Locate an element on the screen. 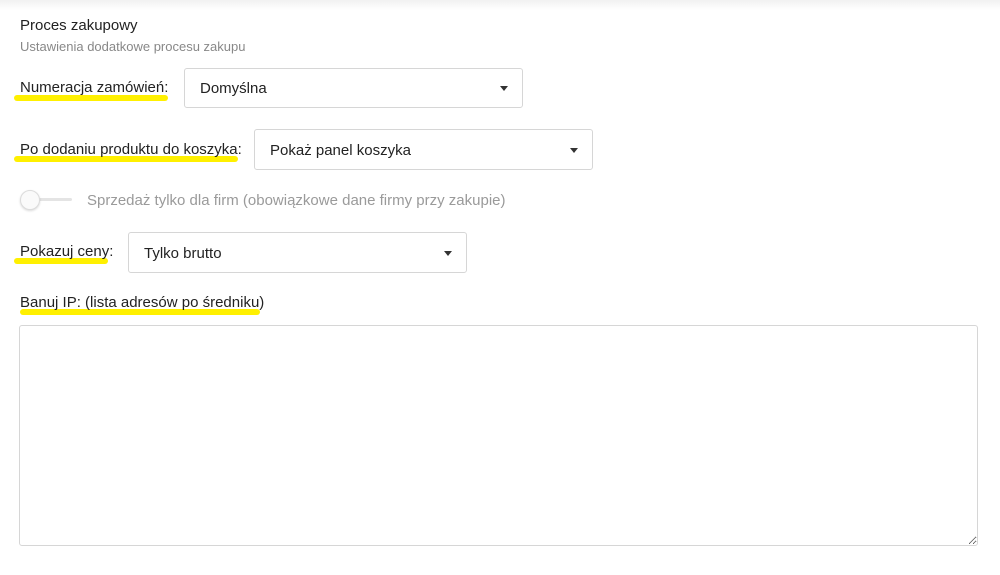 The height and width of the screenshot is (575, 1000). b2b-only-toggle is located at coordinates (46, 200).